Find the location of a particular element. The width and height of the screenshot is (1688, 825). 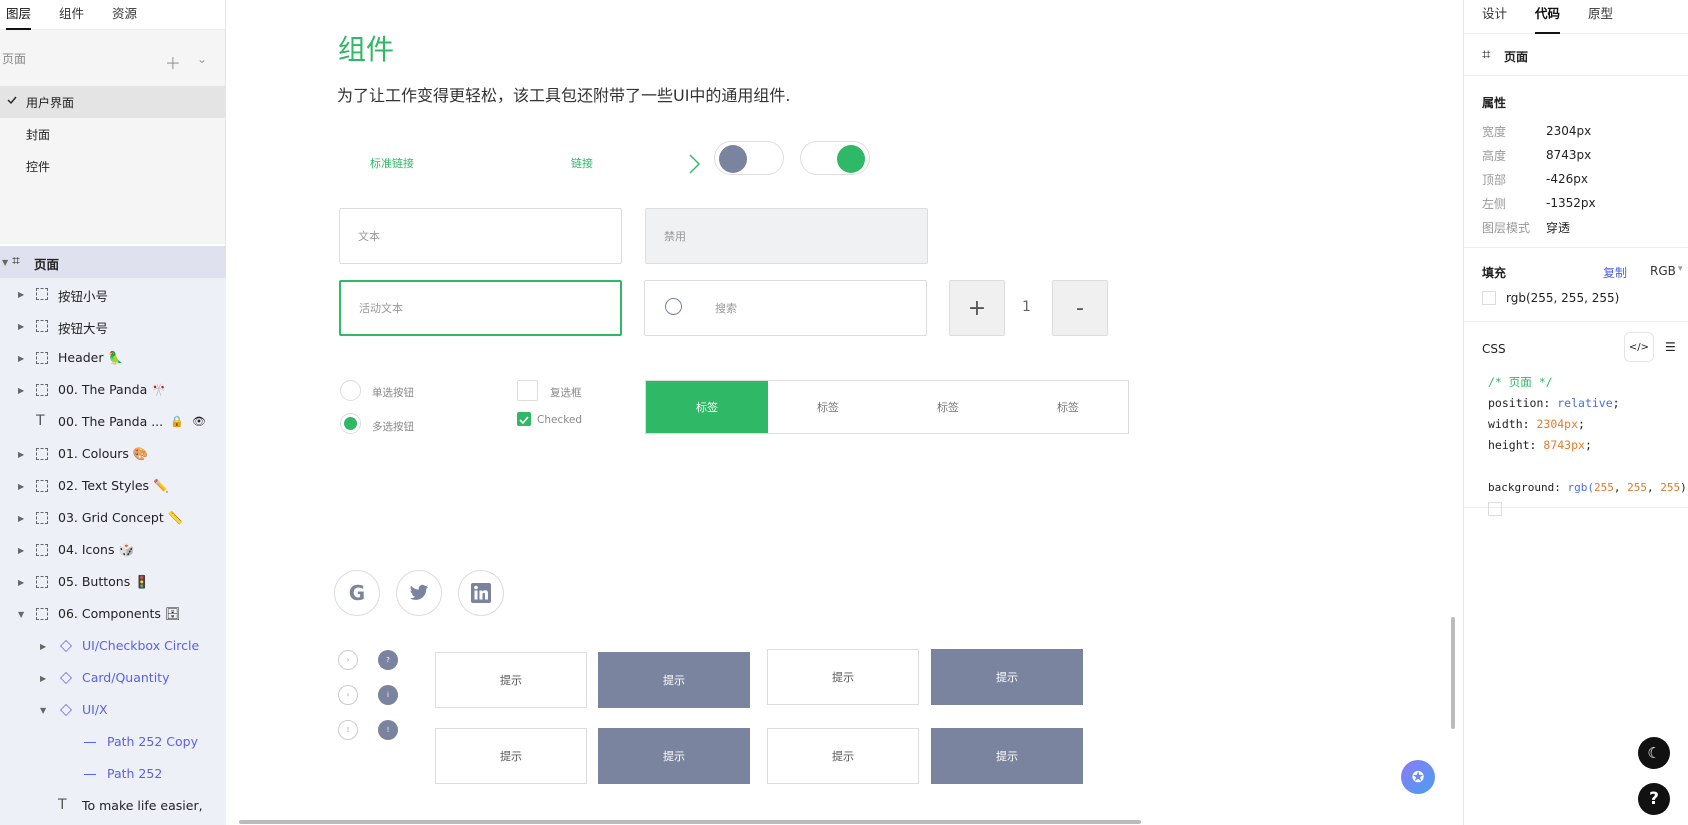

active-input: 活动文本 is located at coordinates (480, 308).